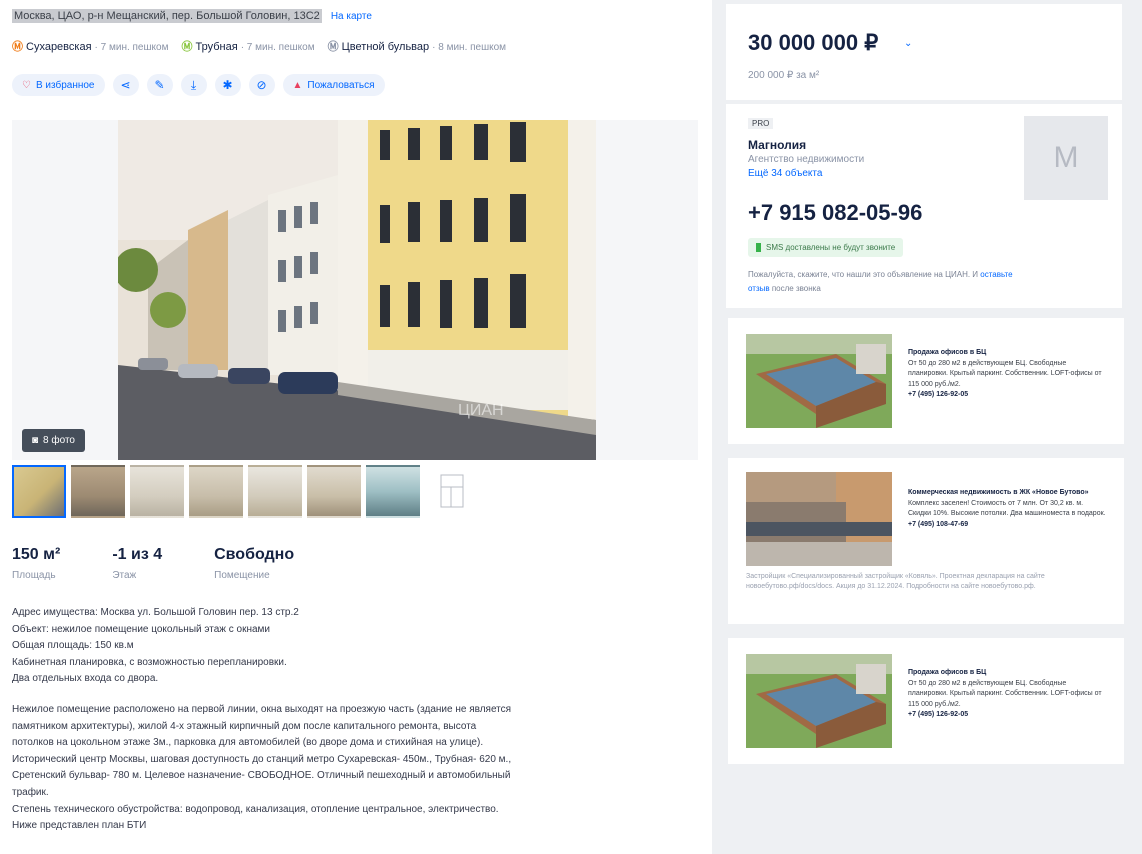 Image resolution: width=1142 pixels, height=854 pixels. Describe the element at coordinates (73, 646) in the screenshot. I see `description-line: Общая площадь: 150 кв.м` at that location.